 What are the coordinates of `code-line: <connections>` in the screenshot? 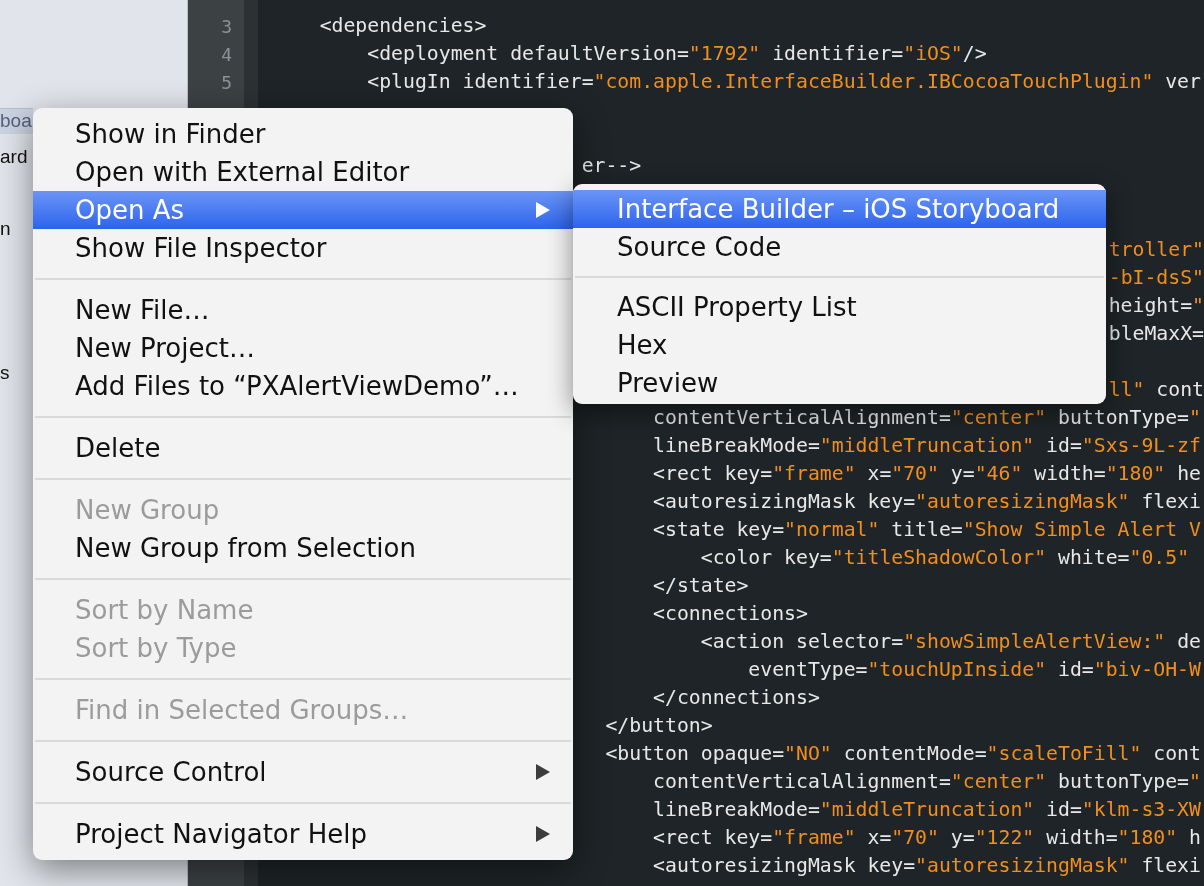 It's located at (730, 614).